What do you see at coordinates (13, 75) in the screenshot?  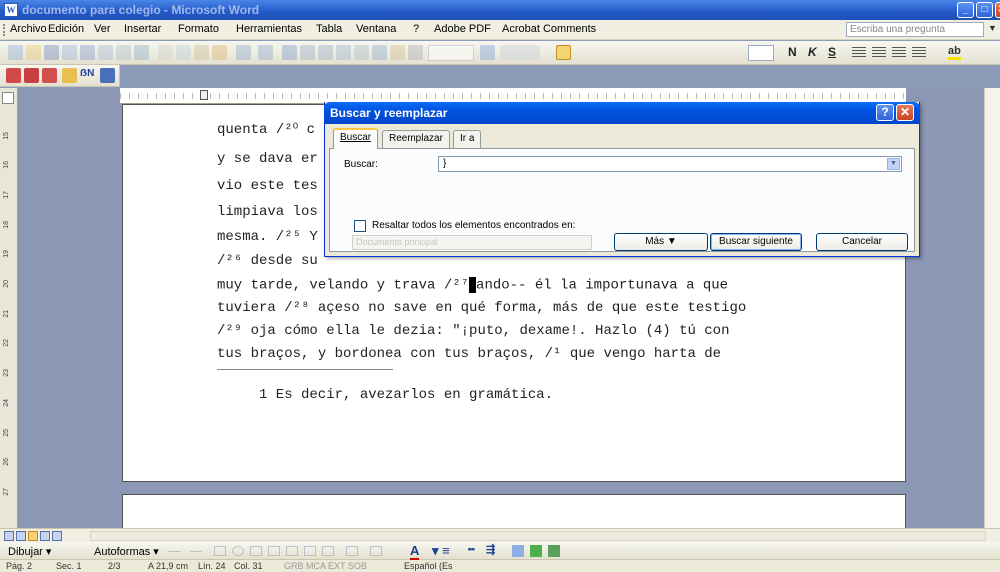 I see `track-changes-icon` at bounding box center [13, 75].